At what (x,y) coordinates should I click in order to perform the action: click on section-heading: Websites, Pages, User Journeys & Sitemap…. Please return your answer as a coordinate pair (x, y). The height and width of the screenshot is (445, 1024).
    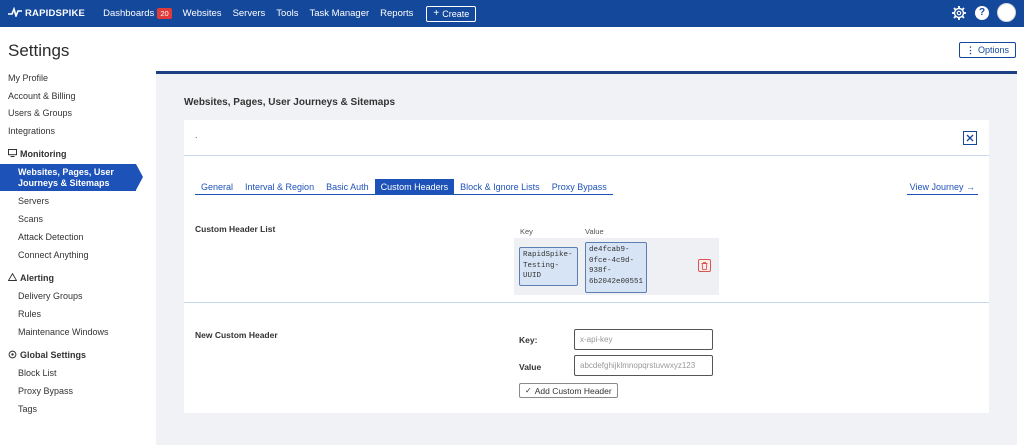
    Looking at the image, I should click on (290, 102).